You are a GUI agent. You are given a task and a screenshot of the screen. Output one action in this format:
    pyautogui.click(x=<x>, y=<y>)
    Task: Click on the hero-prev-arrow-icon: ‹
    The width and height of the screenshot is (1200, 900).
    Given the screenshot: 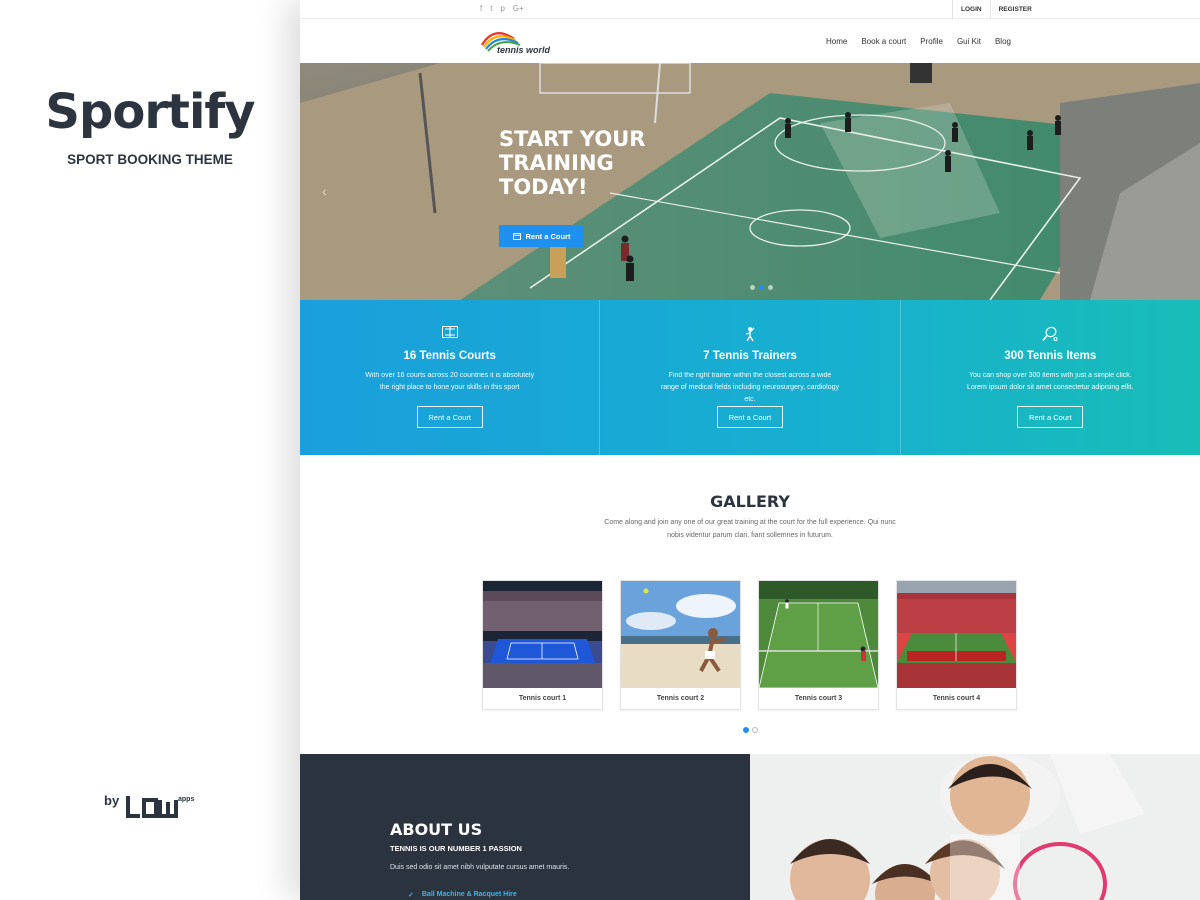 What is the action you would take?
    pyautogui.click(x=324, y=191)
    